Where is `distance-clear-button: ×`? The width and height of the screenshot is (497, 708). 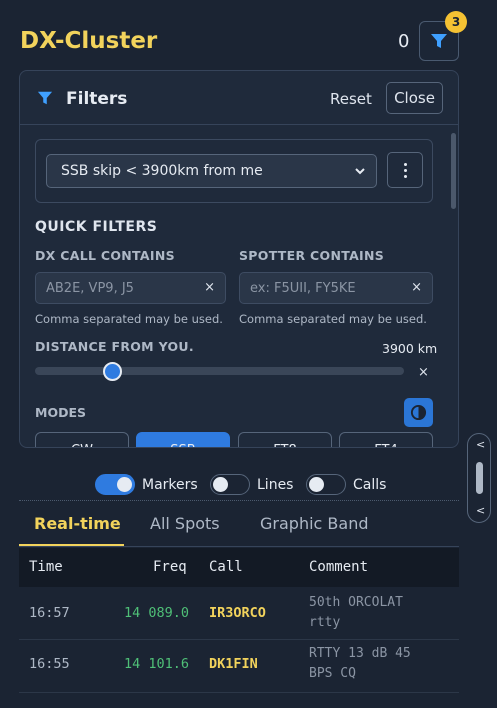 distance-clear-button: × is located at coordinates (423, 372).